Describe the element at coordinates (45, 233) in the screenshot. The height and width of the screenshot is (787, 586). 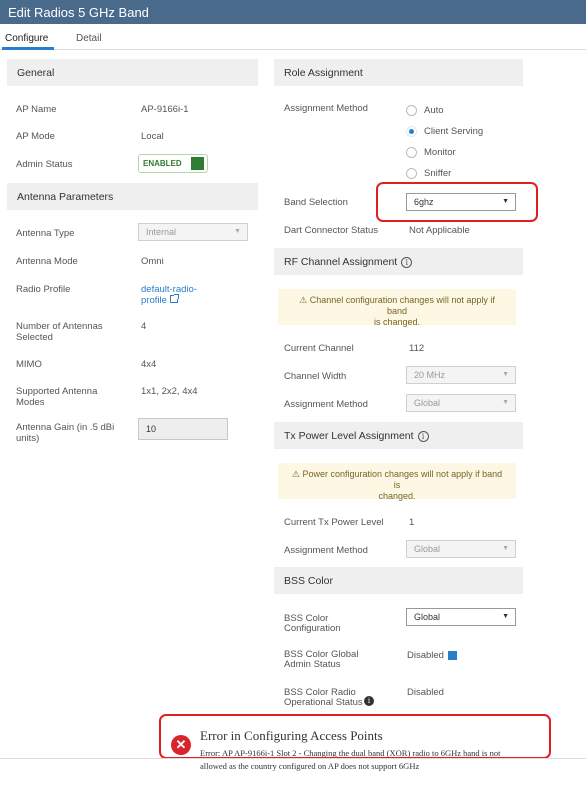
I see `antenna-type-label: Antenna Type` at that location.